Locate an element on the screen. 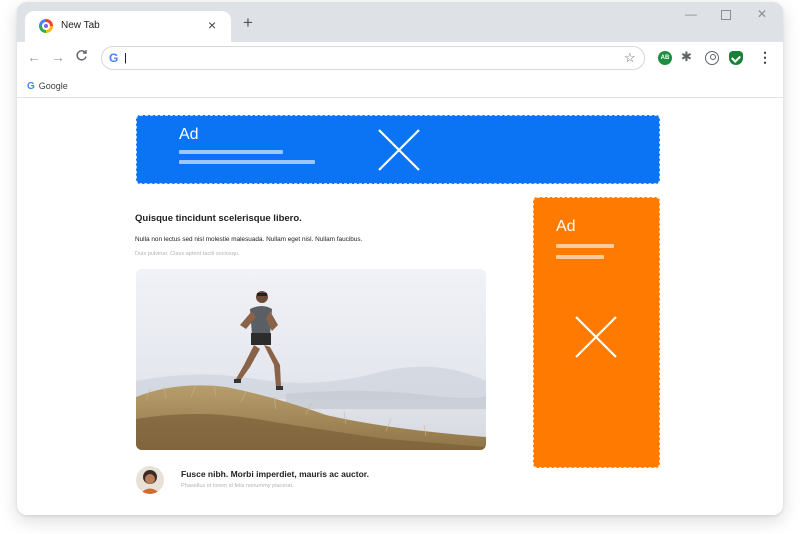  author-avatar is located at coordinates (150, 480).